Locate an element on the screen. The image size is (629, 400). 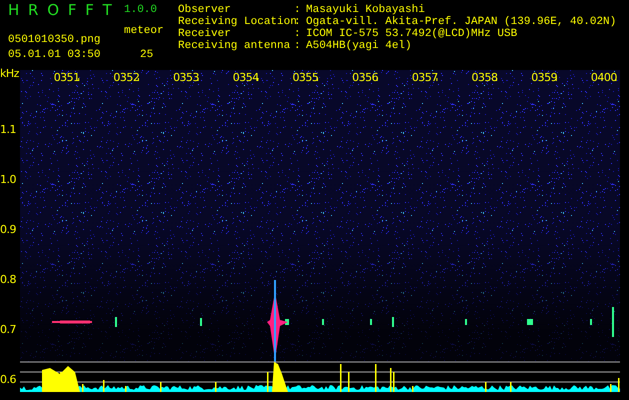
app-version: 1.0.0 is located at coordinates (141, 10).